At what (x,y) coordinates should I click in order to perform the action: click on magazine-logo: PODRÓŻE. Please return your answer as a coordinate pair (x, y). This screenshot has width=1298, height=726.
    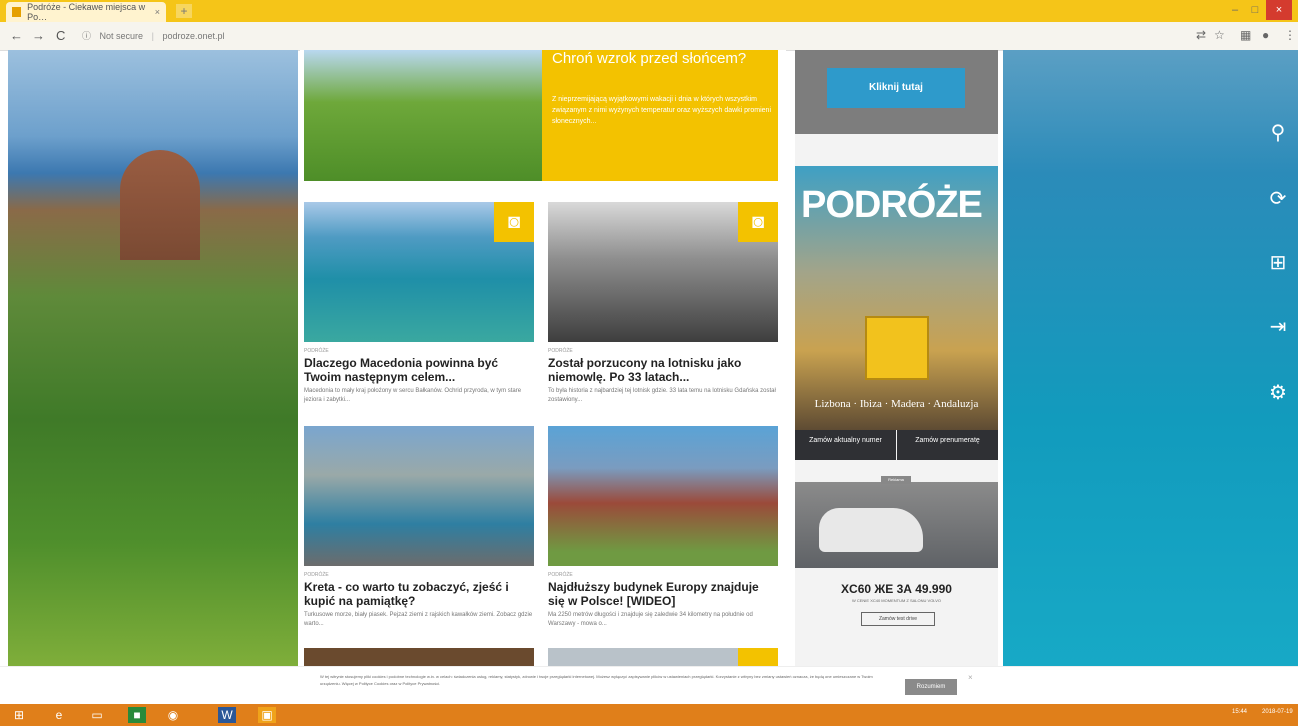
    Looking at the image, I should click on (892, 205).